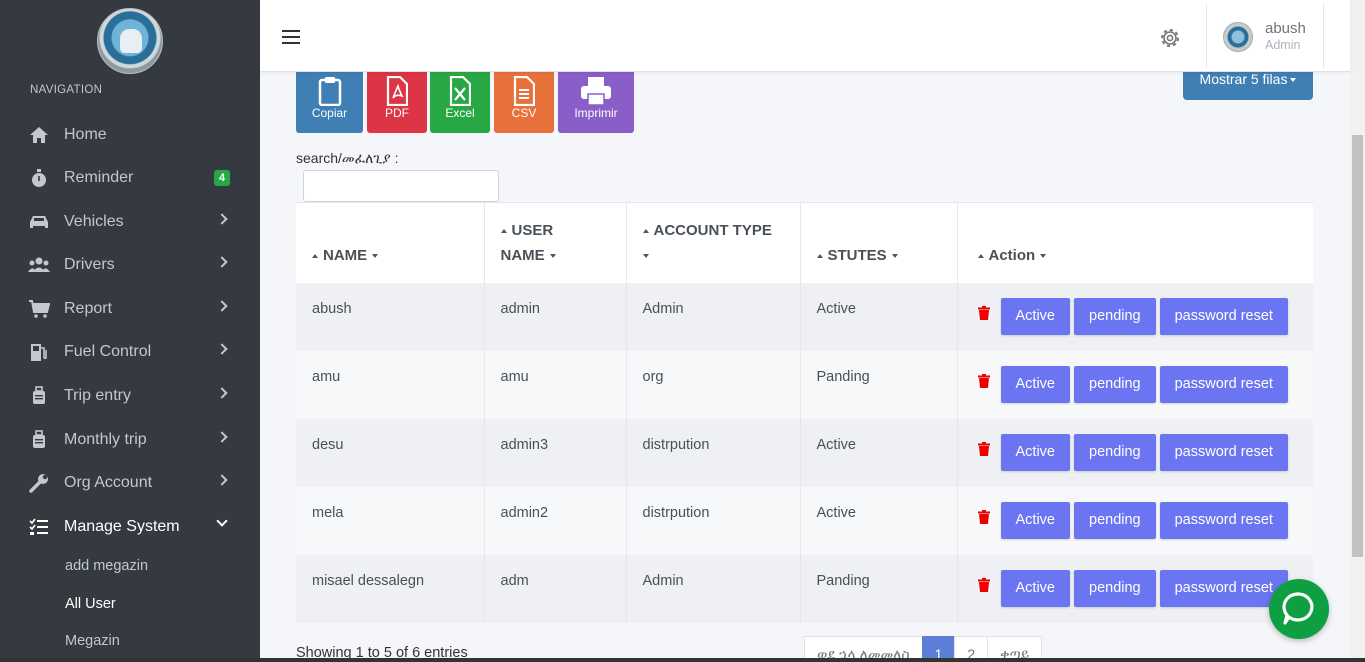 The height and width of the screenshot is (662, 1365). I want to click on user-role: Admin, so click(1283, 45).